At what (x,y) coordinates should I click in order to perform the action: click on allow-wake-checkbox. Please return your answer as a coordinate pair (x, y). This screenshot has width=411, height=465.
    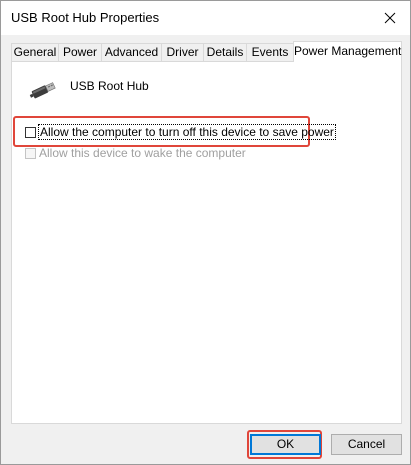
    Looking at the image, I should click on (30, 153).